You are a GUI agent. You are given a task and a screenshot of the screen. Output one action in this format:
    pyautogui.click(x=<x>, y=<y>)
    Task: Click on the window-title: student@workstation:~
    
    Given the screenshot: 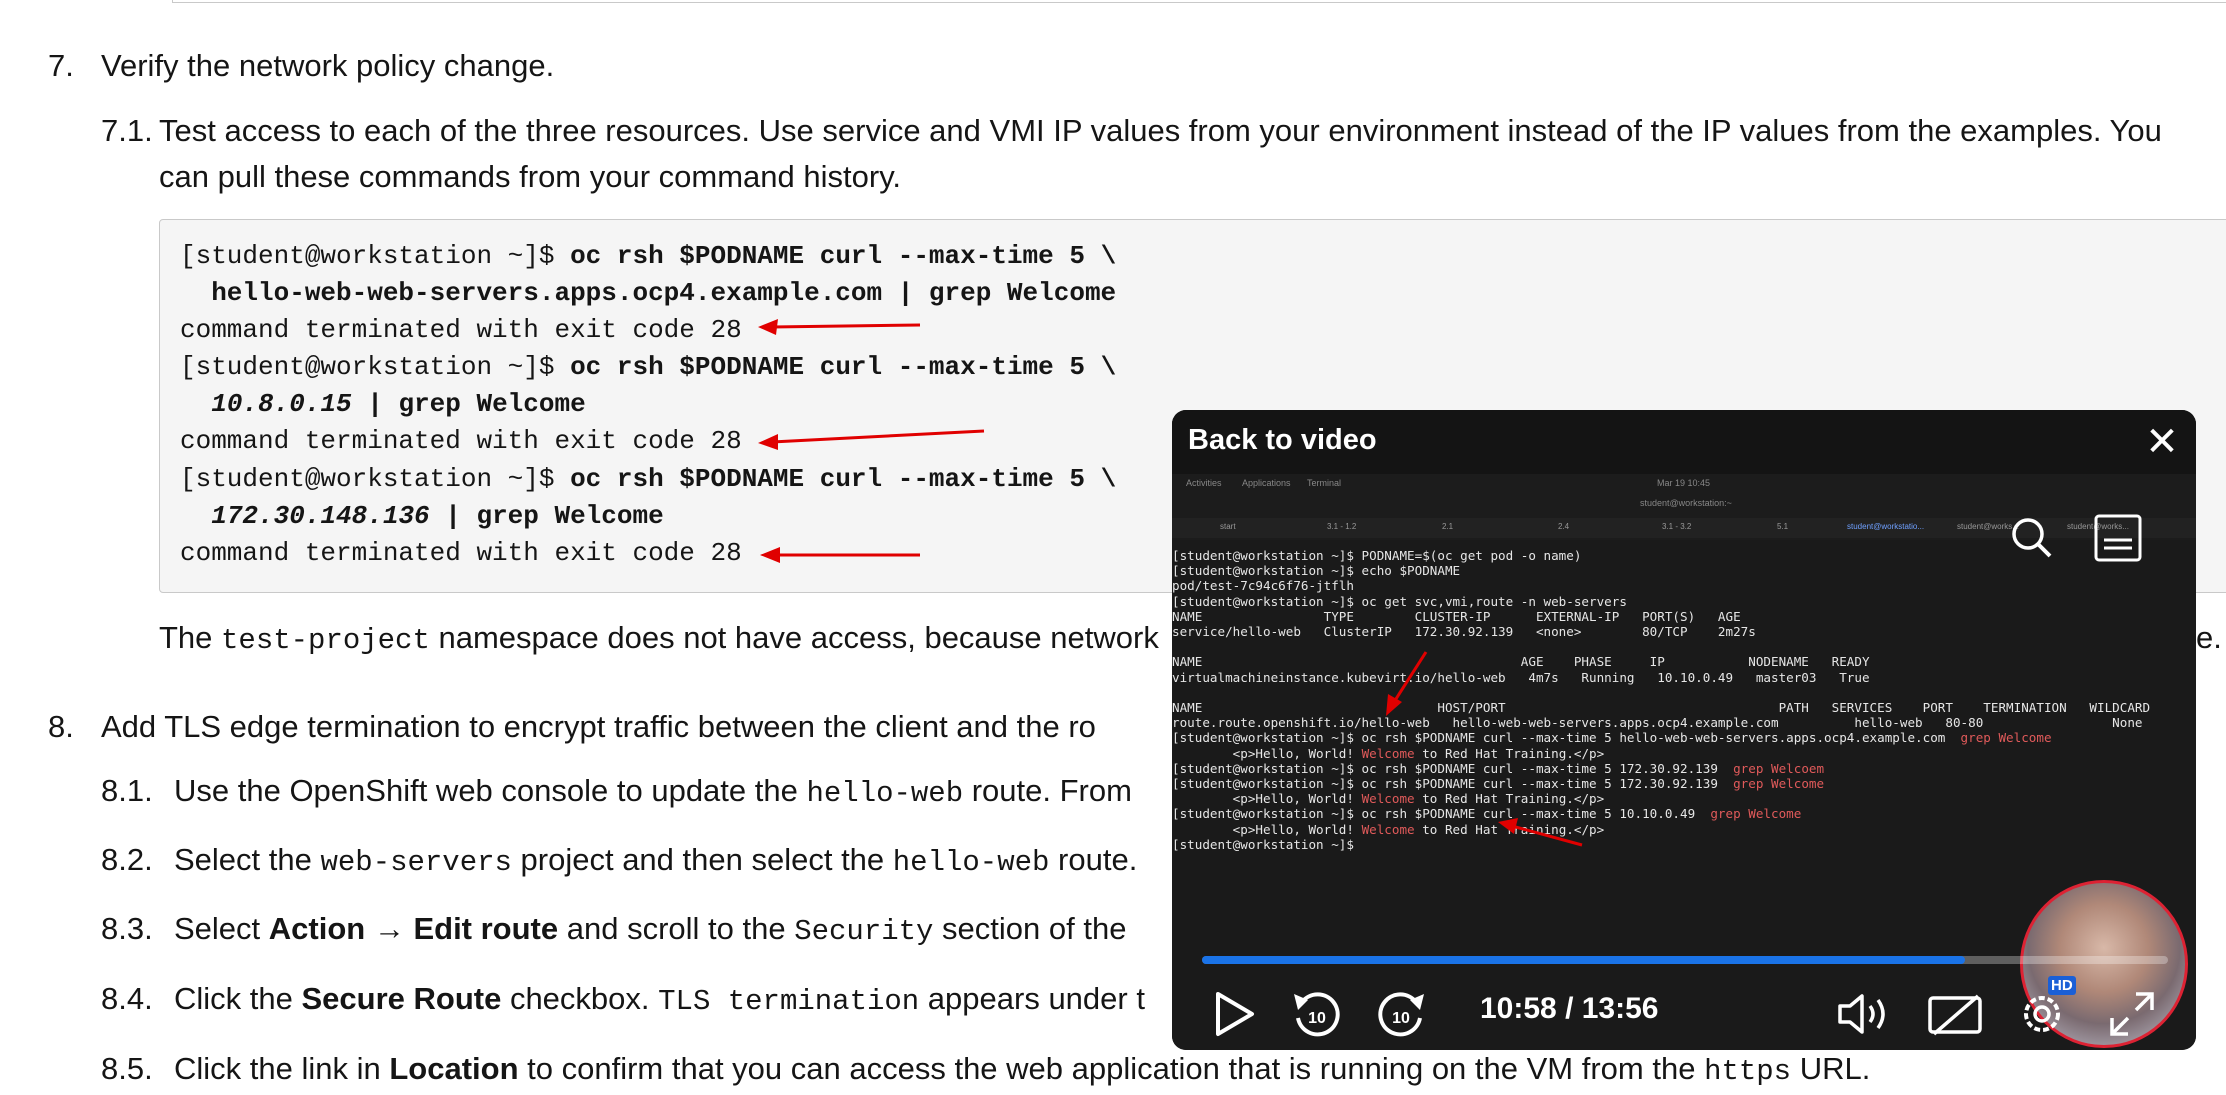 What is the action you would take?
    pyautogui.click(x=1686, y=503)
    